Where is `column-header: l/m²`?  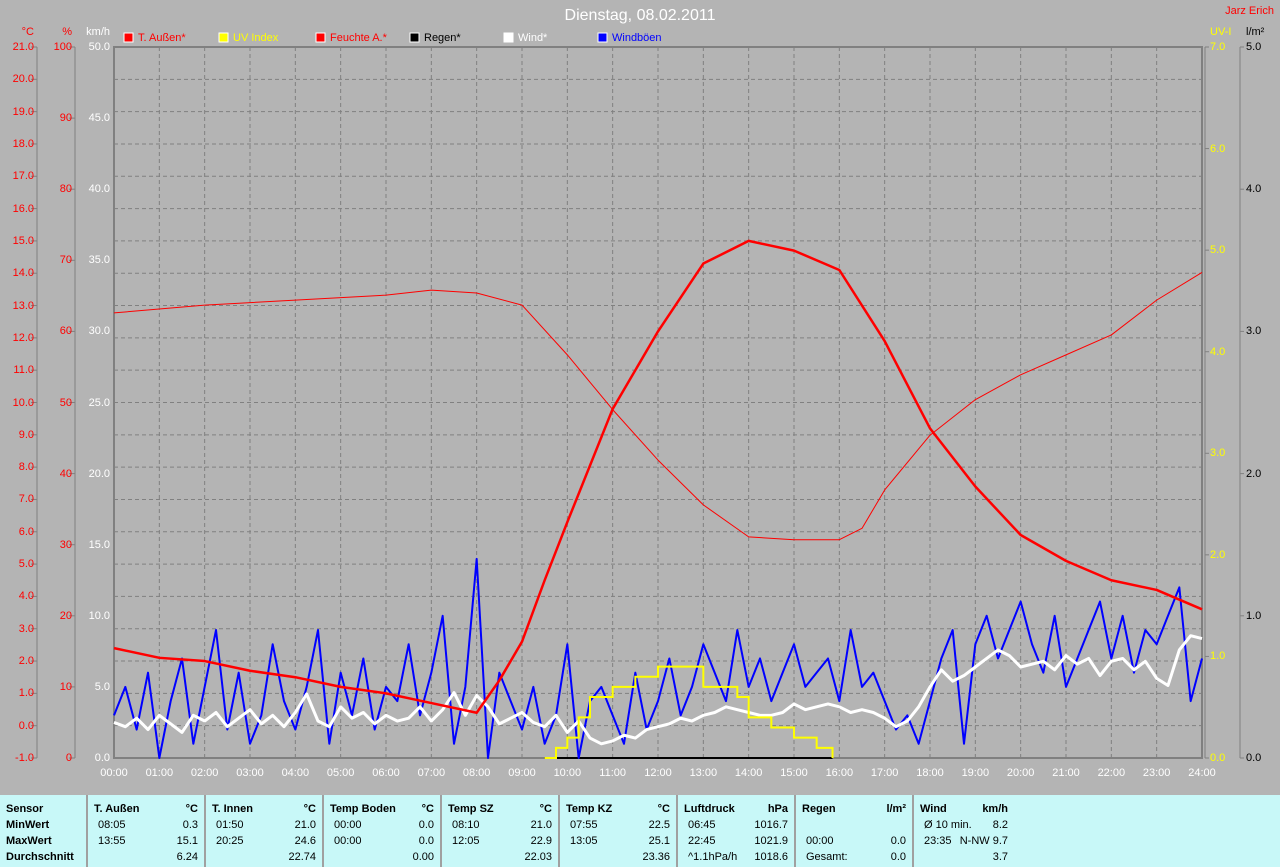
column-header: l/m² is located at coordinates (896, 809).